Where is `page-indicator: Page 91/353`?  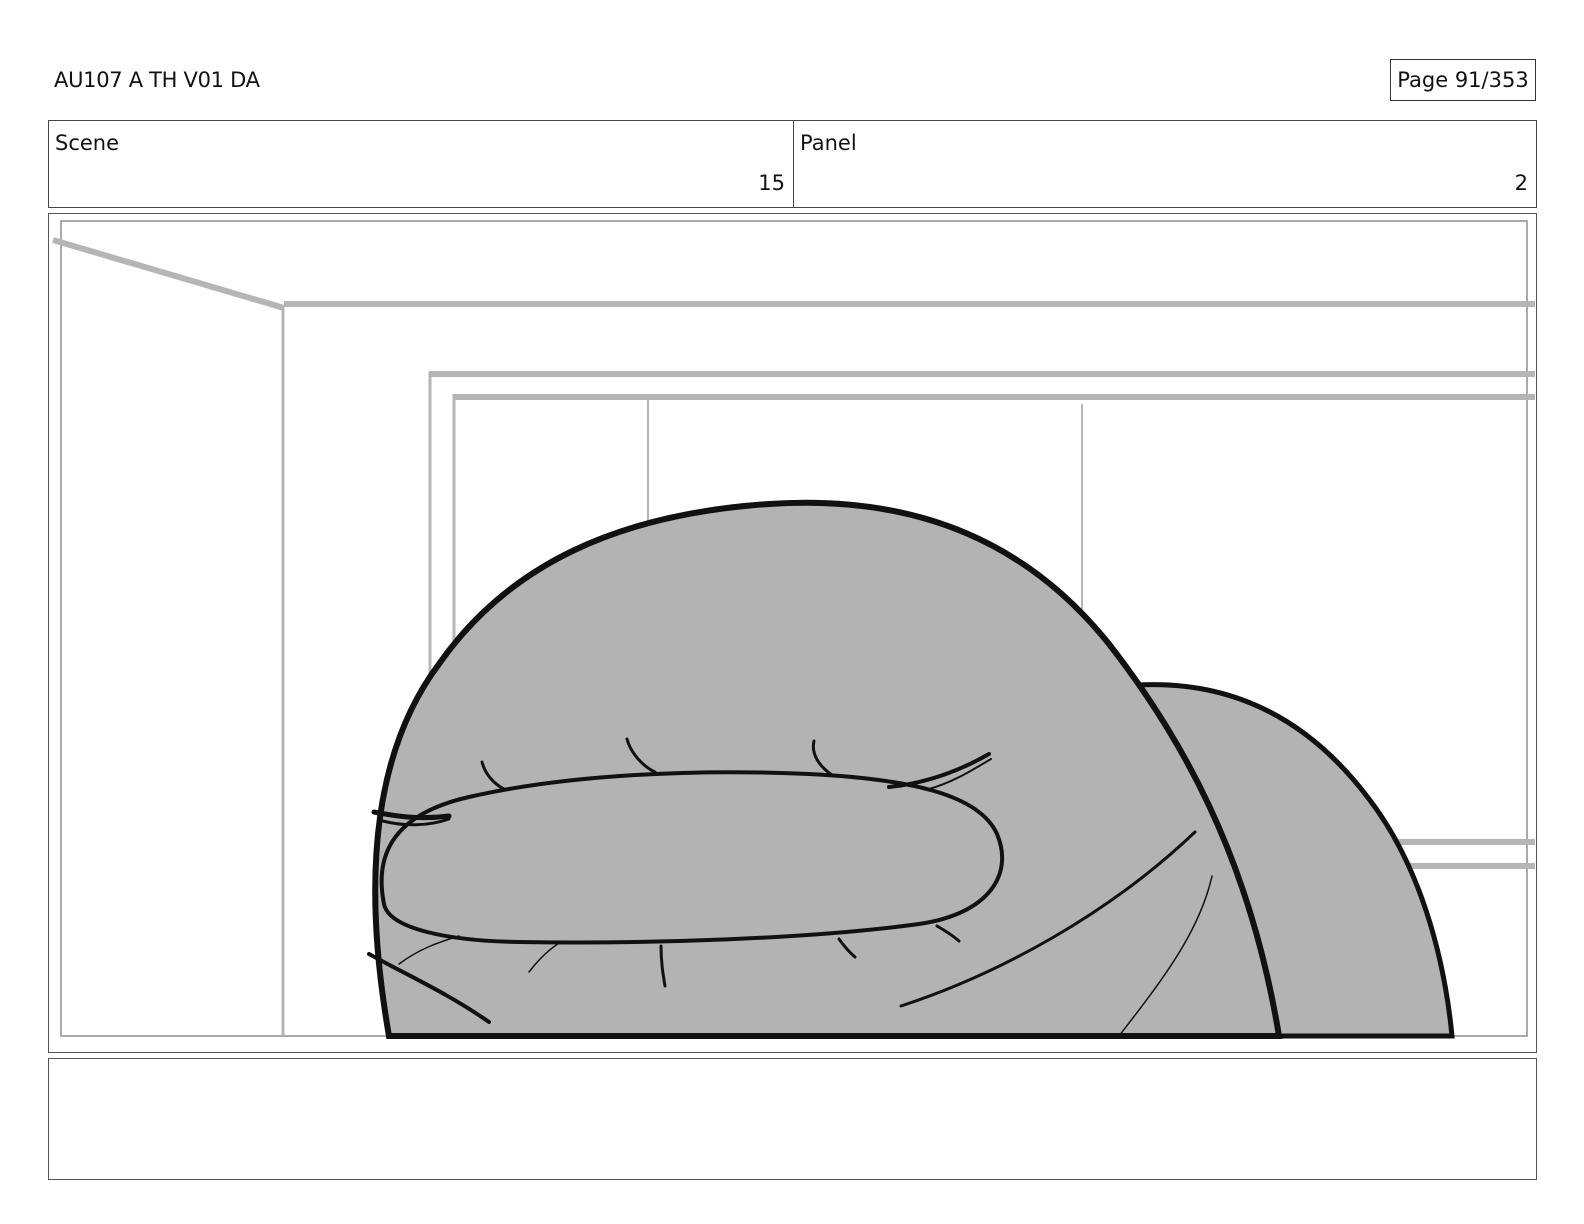
page-indicator: Page 91/353 is located at coordinates (1463, 80).